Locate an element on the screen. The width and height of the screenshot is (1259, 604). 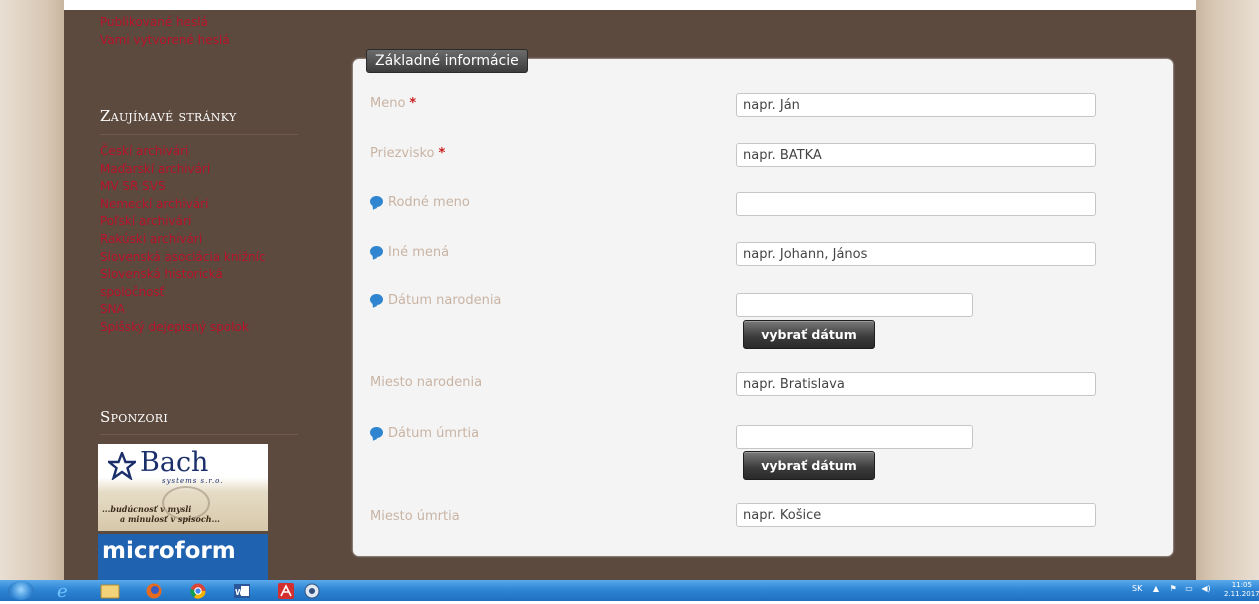
link-spis-historical-society: Spišský dejepisný spolok is located at coordinates (189, 328).